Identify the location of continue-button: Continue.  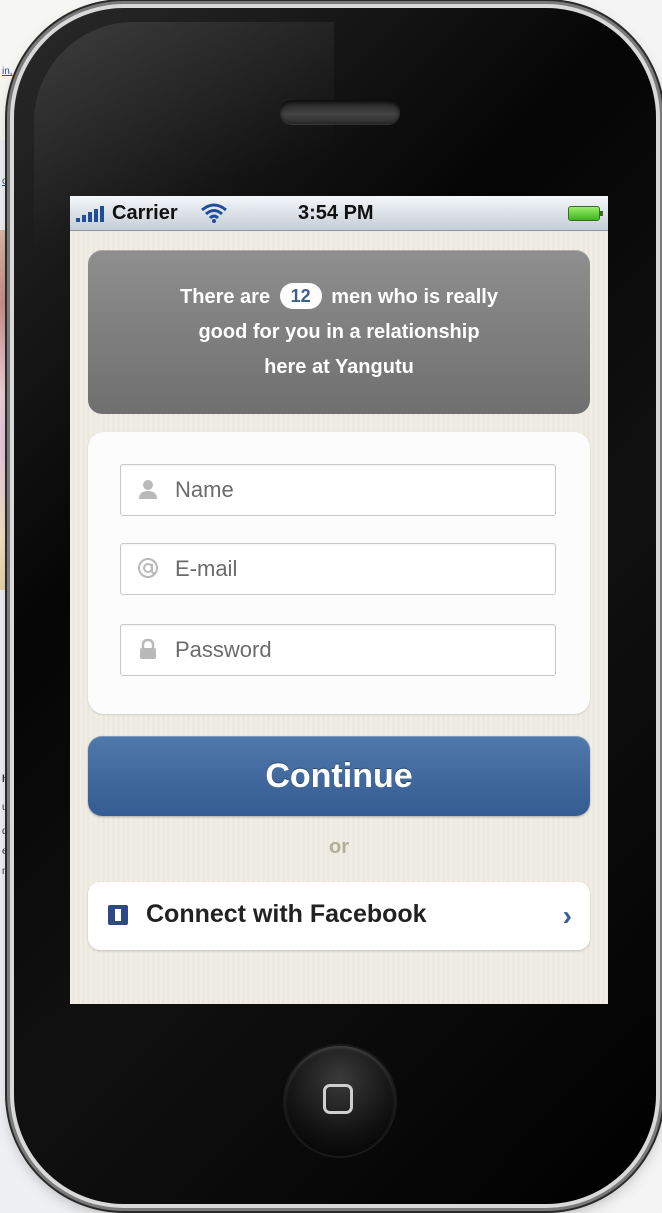
(339, 776).